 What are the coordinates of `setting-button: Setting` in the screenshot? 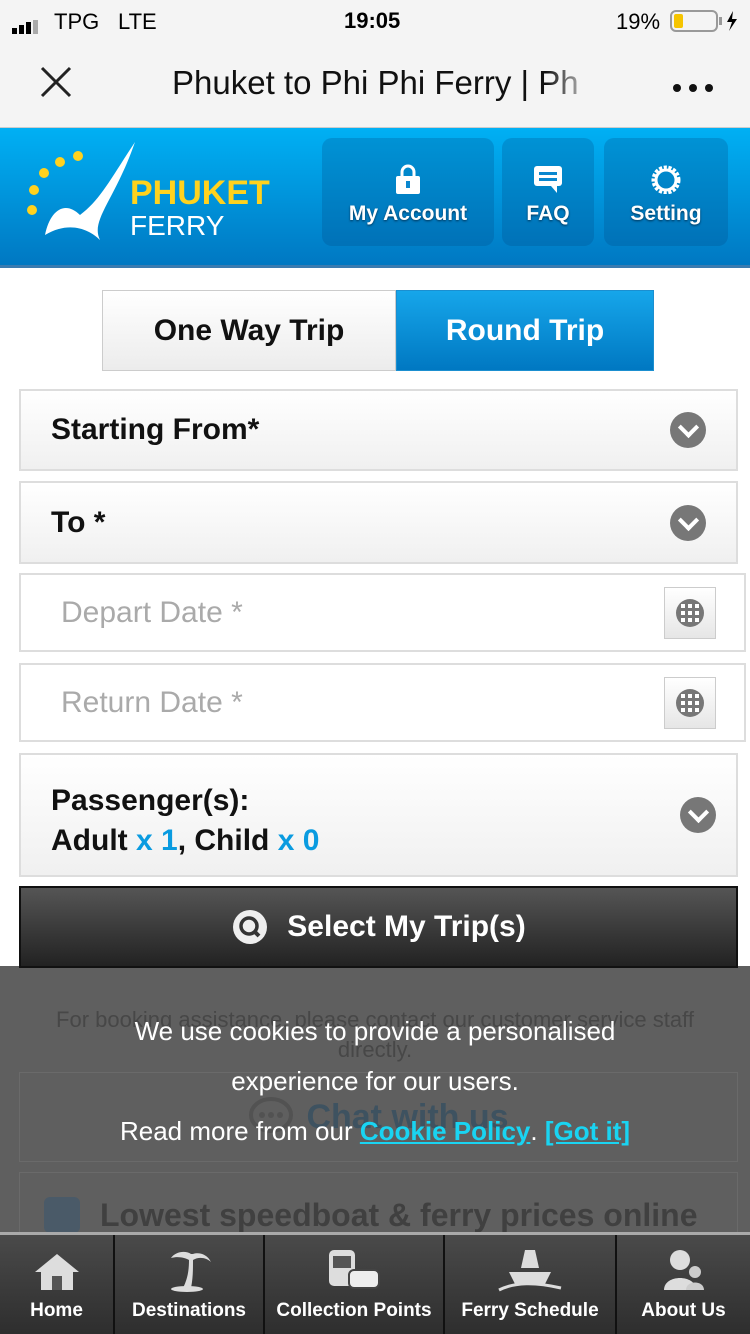 It's located at (666, 192).